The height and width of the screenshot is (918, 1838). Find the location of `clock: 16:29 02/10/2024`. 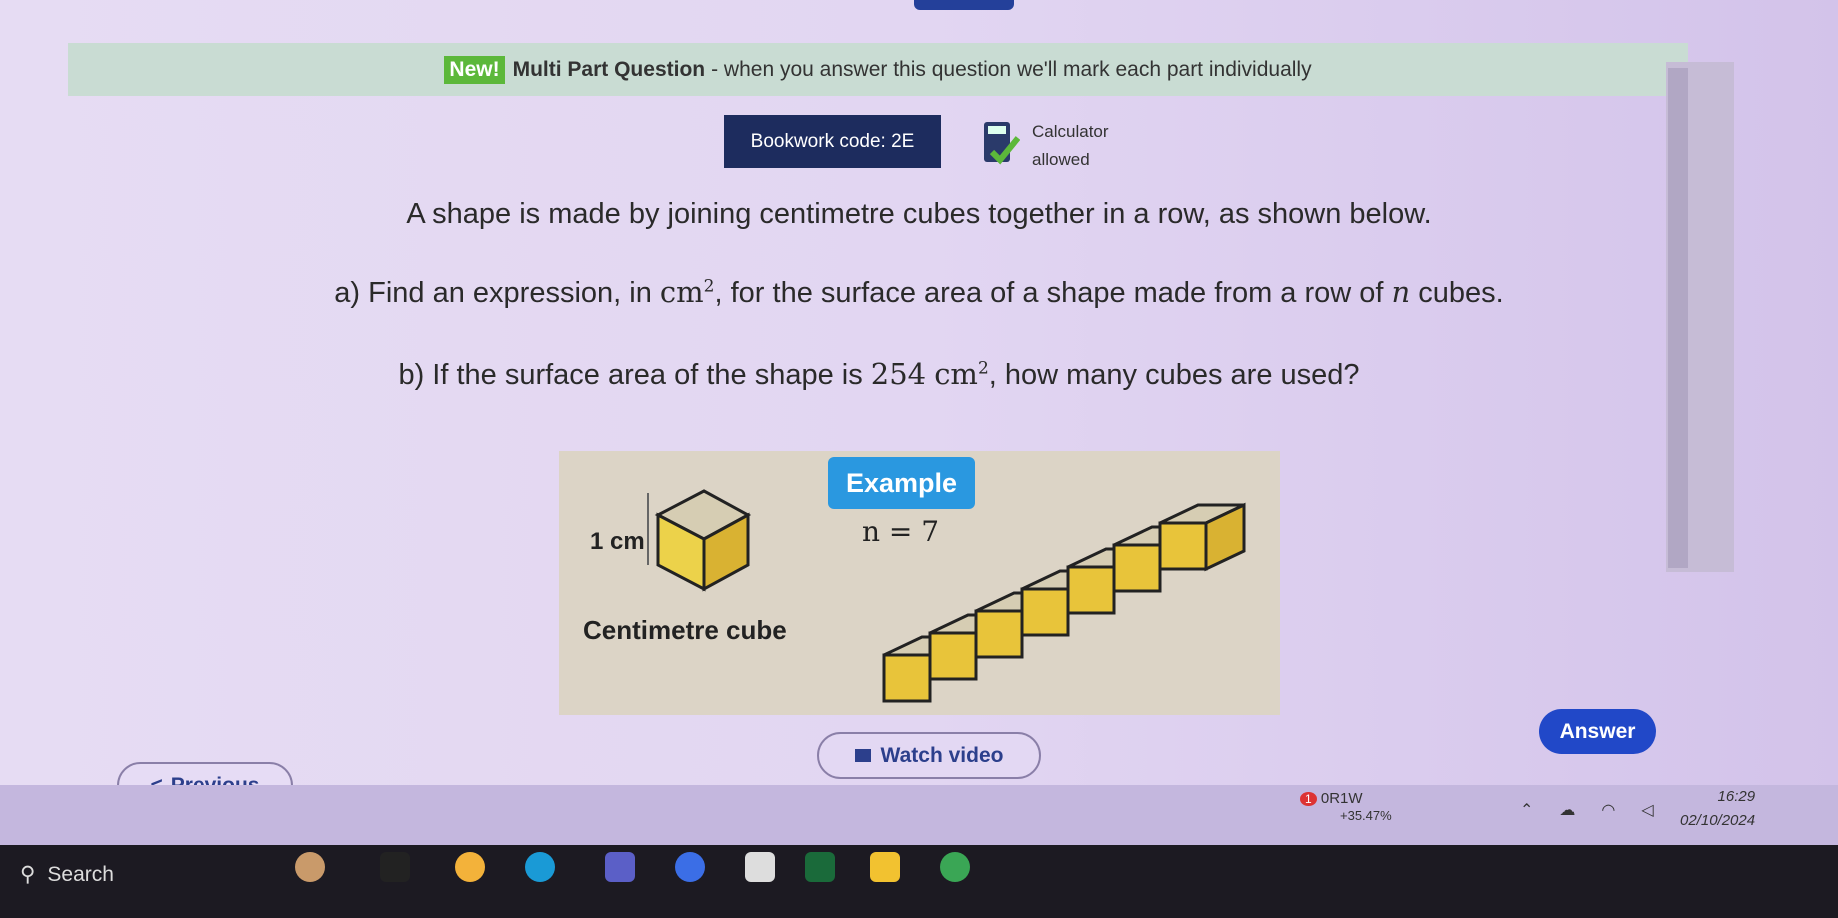

clock: 16:29 02/10/2024 is located at coordinates (1717, 809).